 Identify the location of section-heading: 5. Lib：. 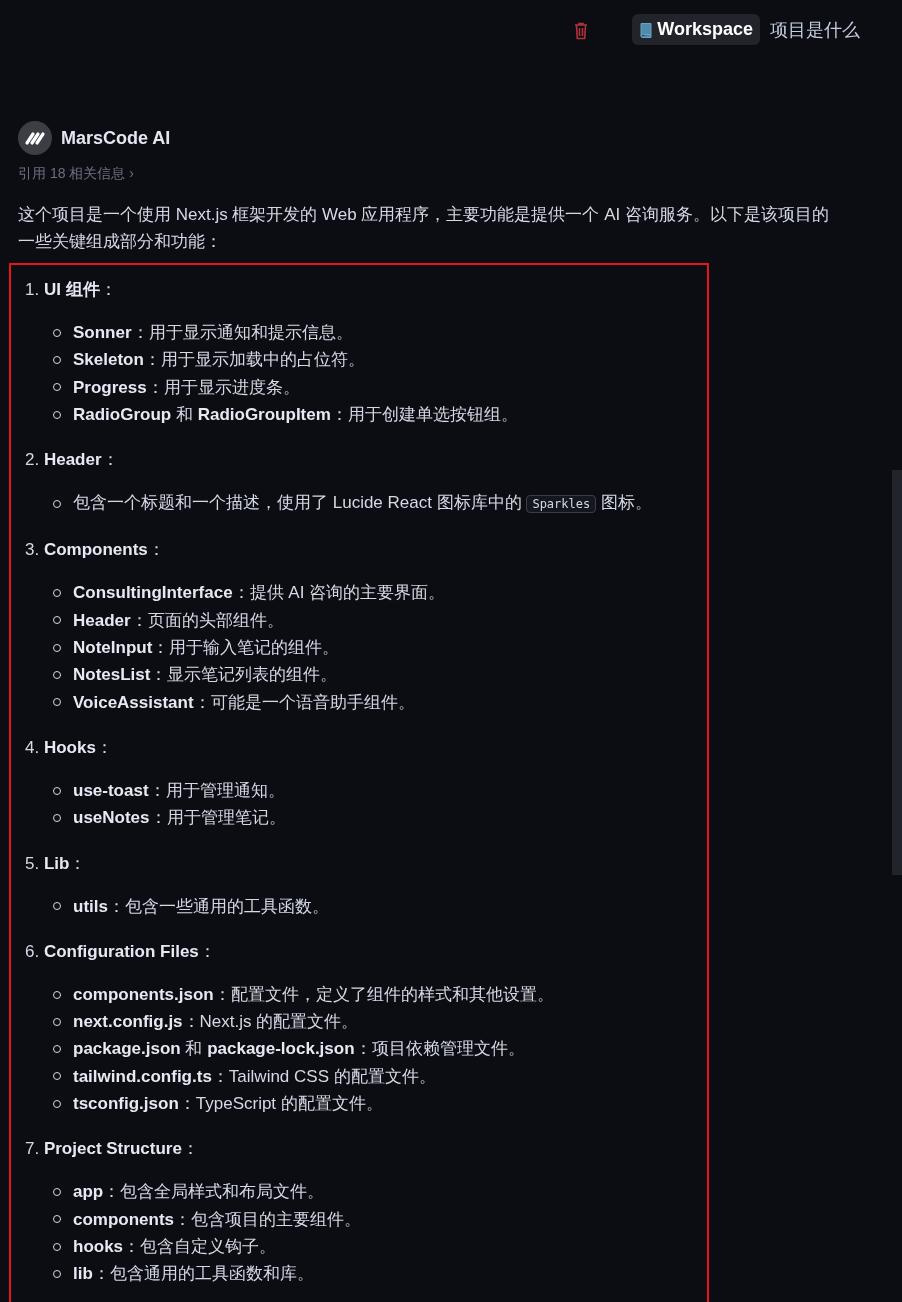
(56, 863).